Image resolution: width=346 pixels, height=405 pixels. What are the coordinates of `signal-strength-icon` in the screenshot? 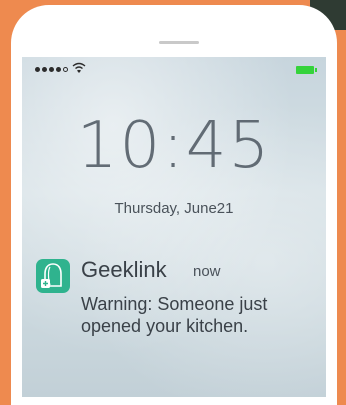 It's located at (51, 69).